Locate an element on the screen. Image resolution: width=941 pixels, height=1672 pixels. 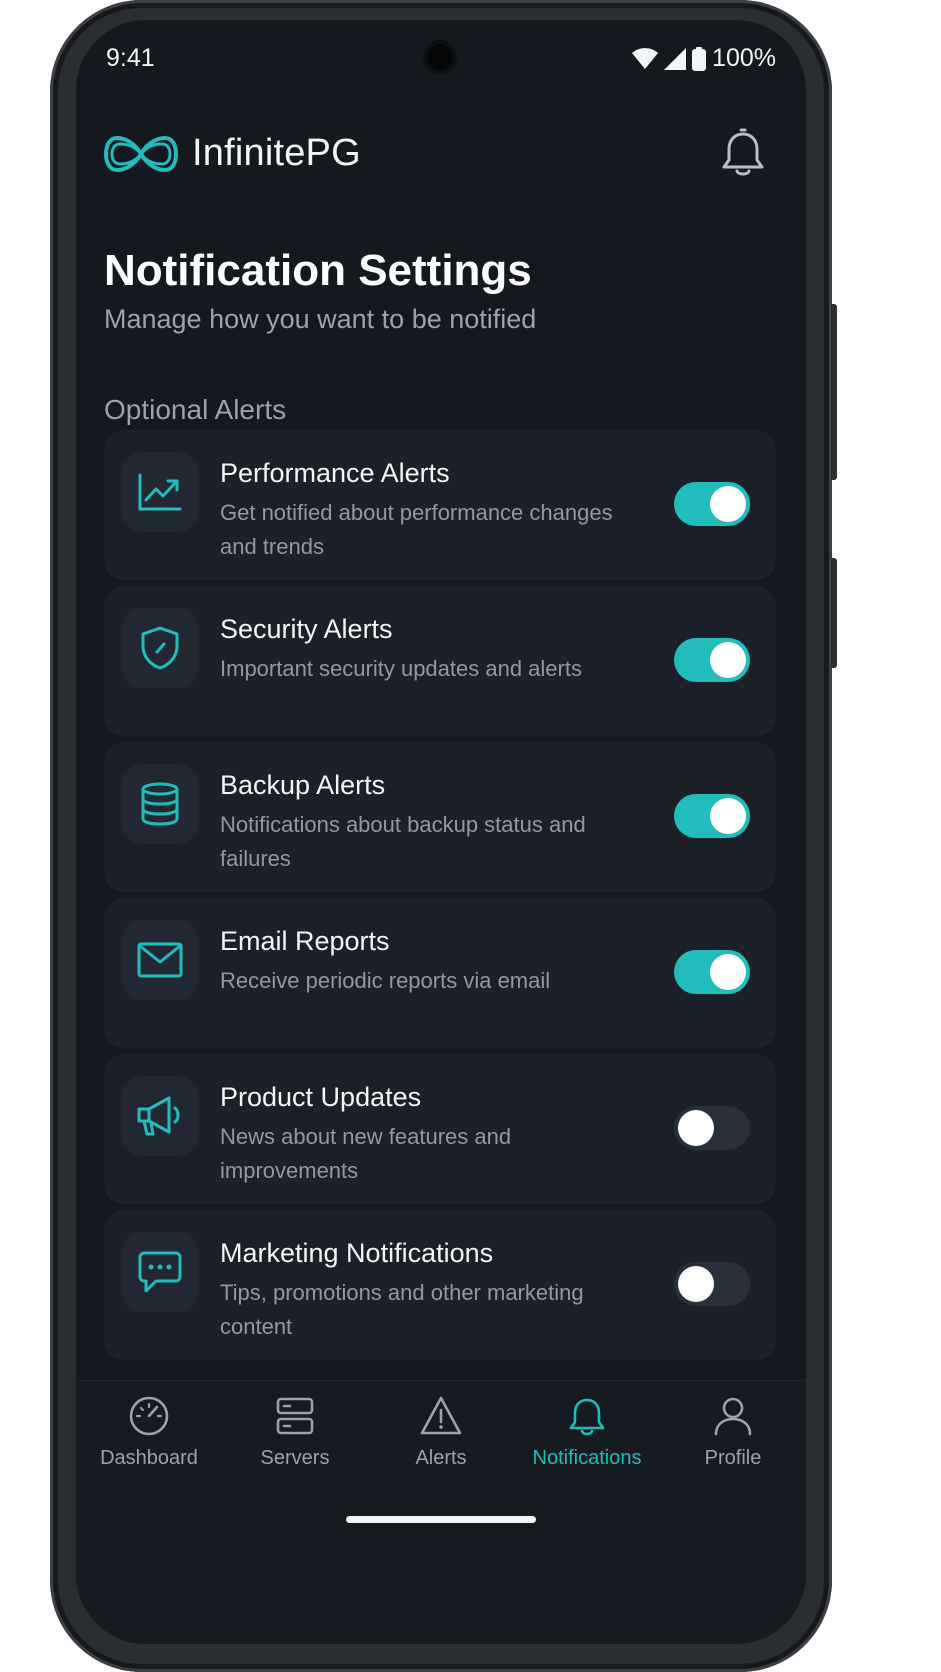
performance-alerts-toggle is located at coordinates (712, 504).